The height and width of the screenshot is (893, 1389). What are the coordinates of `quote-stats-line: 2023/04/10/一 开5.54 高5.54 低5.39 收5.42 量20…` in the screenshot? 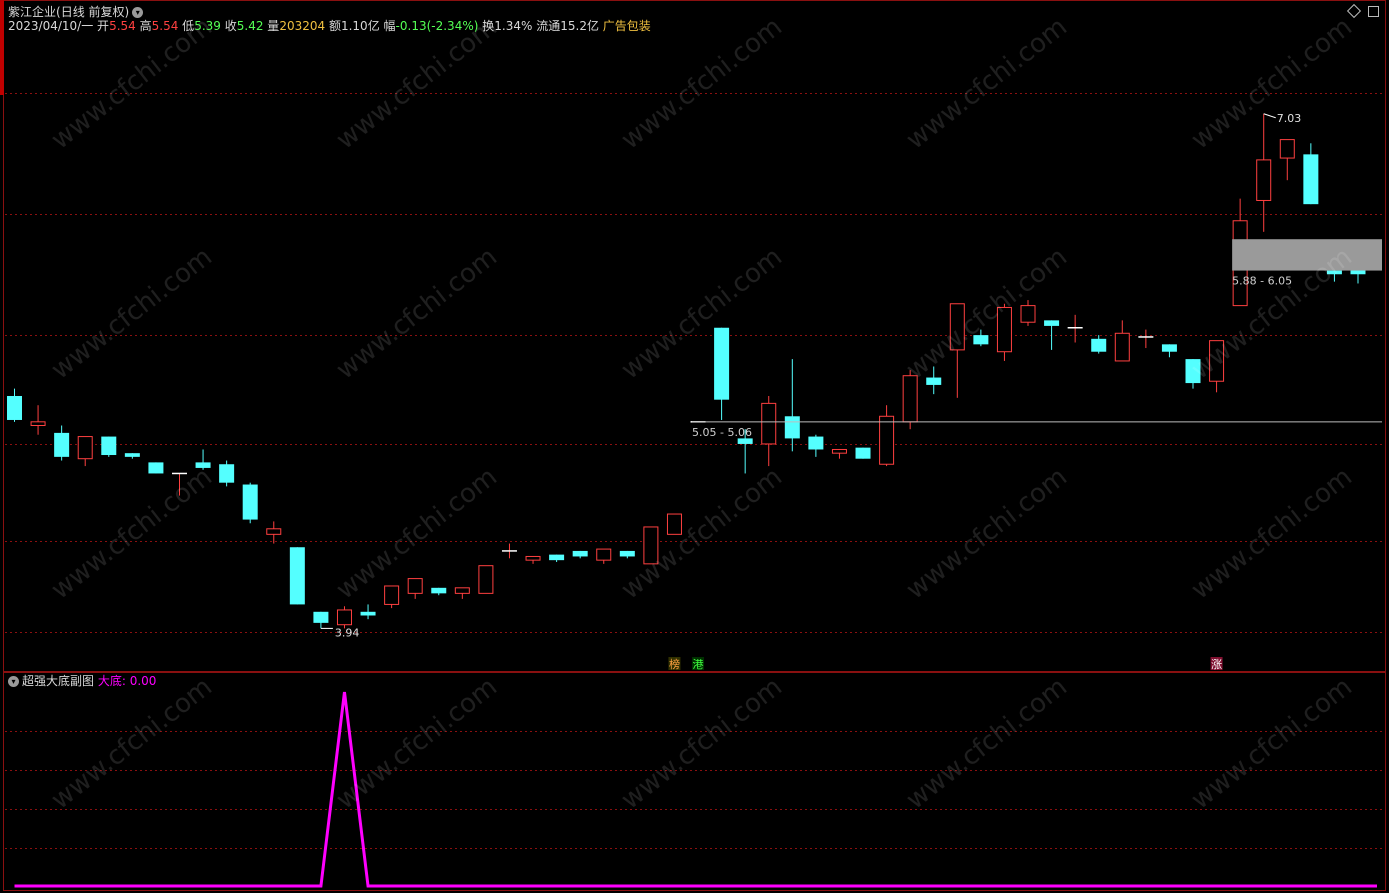 It's located at (329, 26).